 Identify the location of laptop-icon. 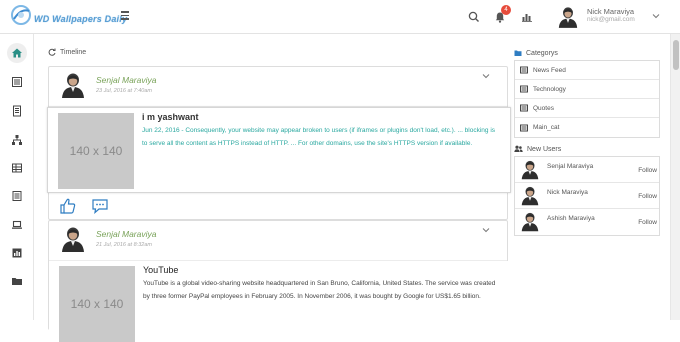
(17, 224).